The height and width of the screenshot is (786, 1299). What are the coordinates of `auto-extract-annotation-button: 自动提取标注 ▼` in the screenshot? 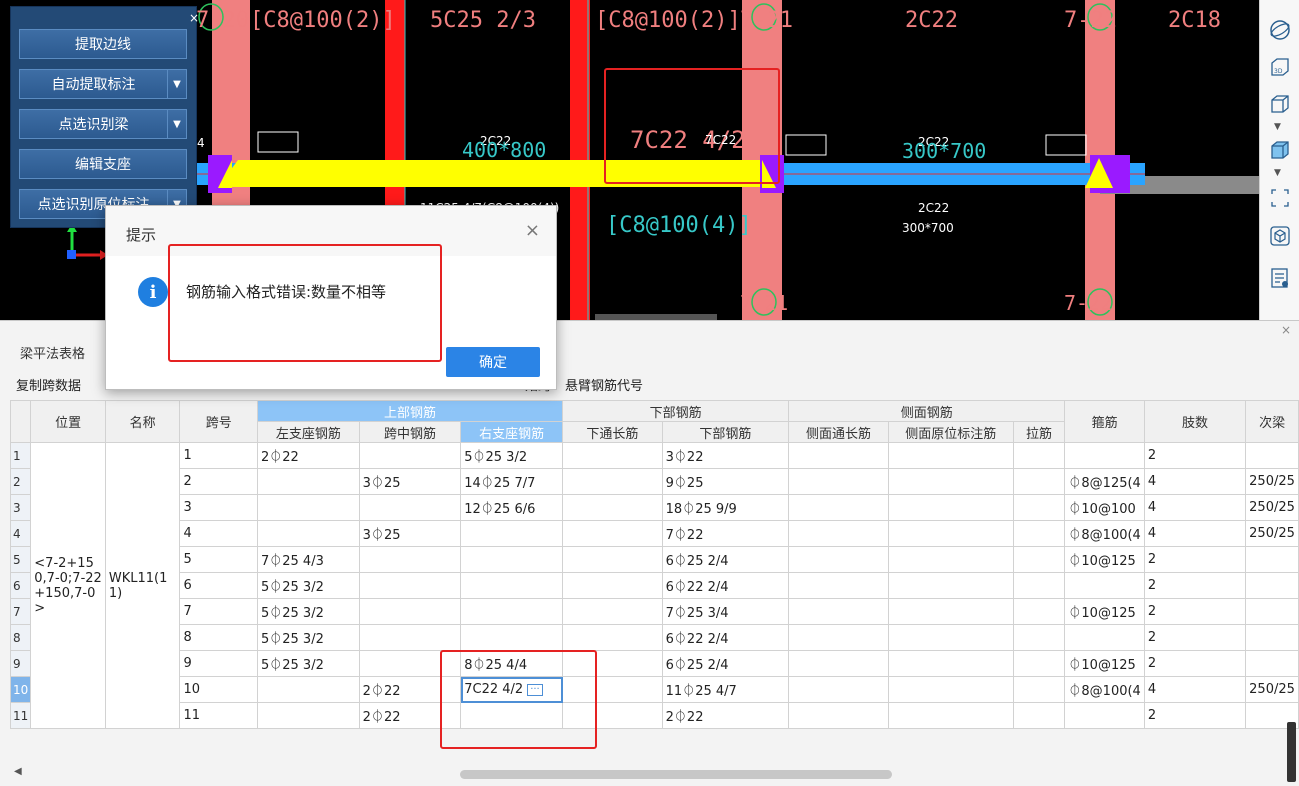 It's located at (103, 84).